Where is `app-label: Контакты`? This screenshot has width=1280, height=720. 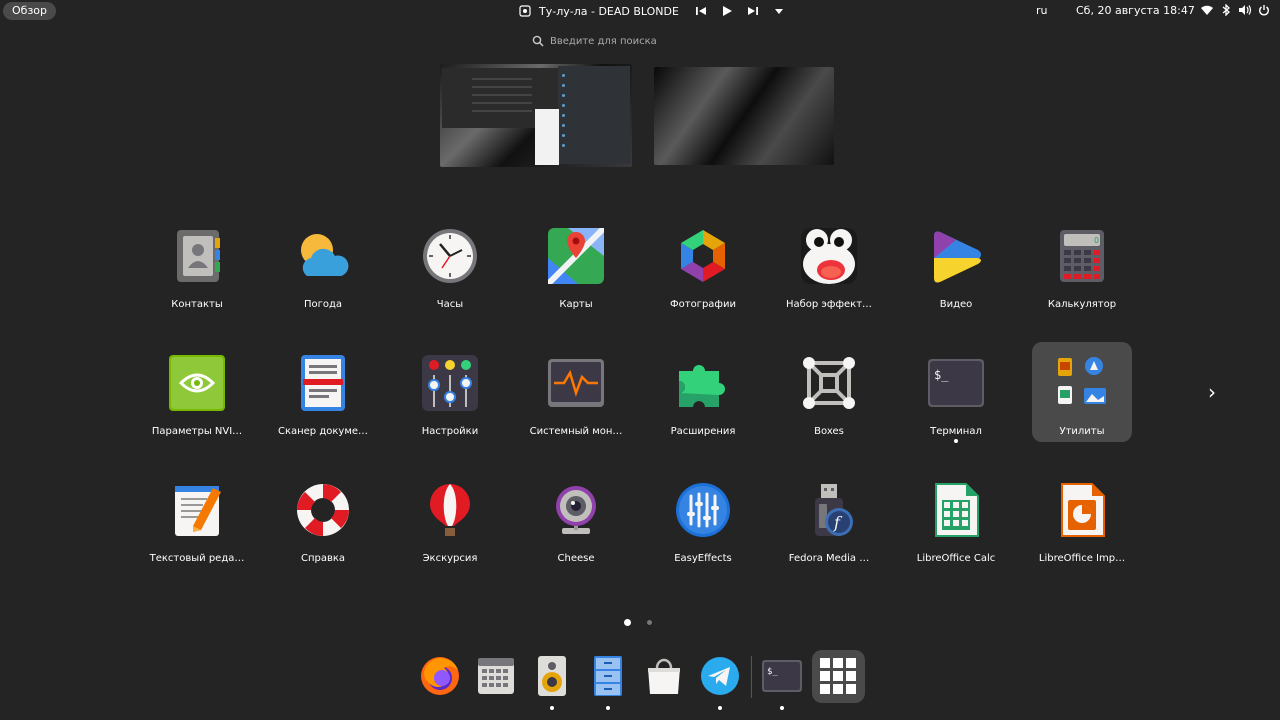
app-label: Контакты is located at coordinates (197, 304).